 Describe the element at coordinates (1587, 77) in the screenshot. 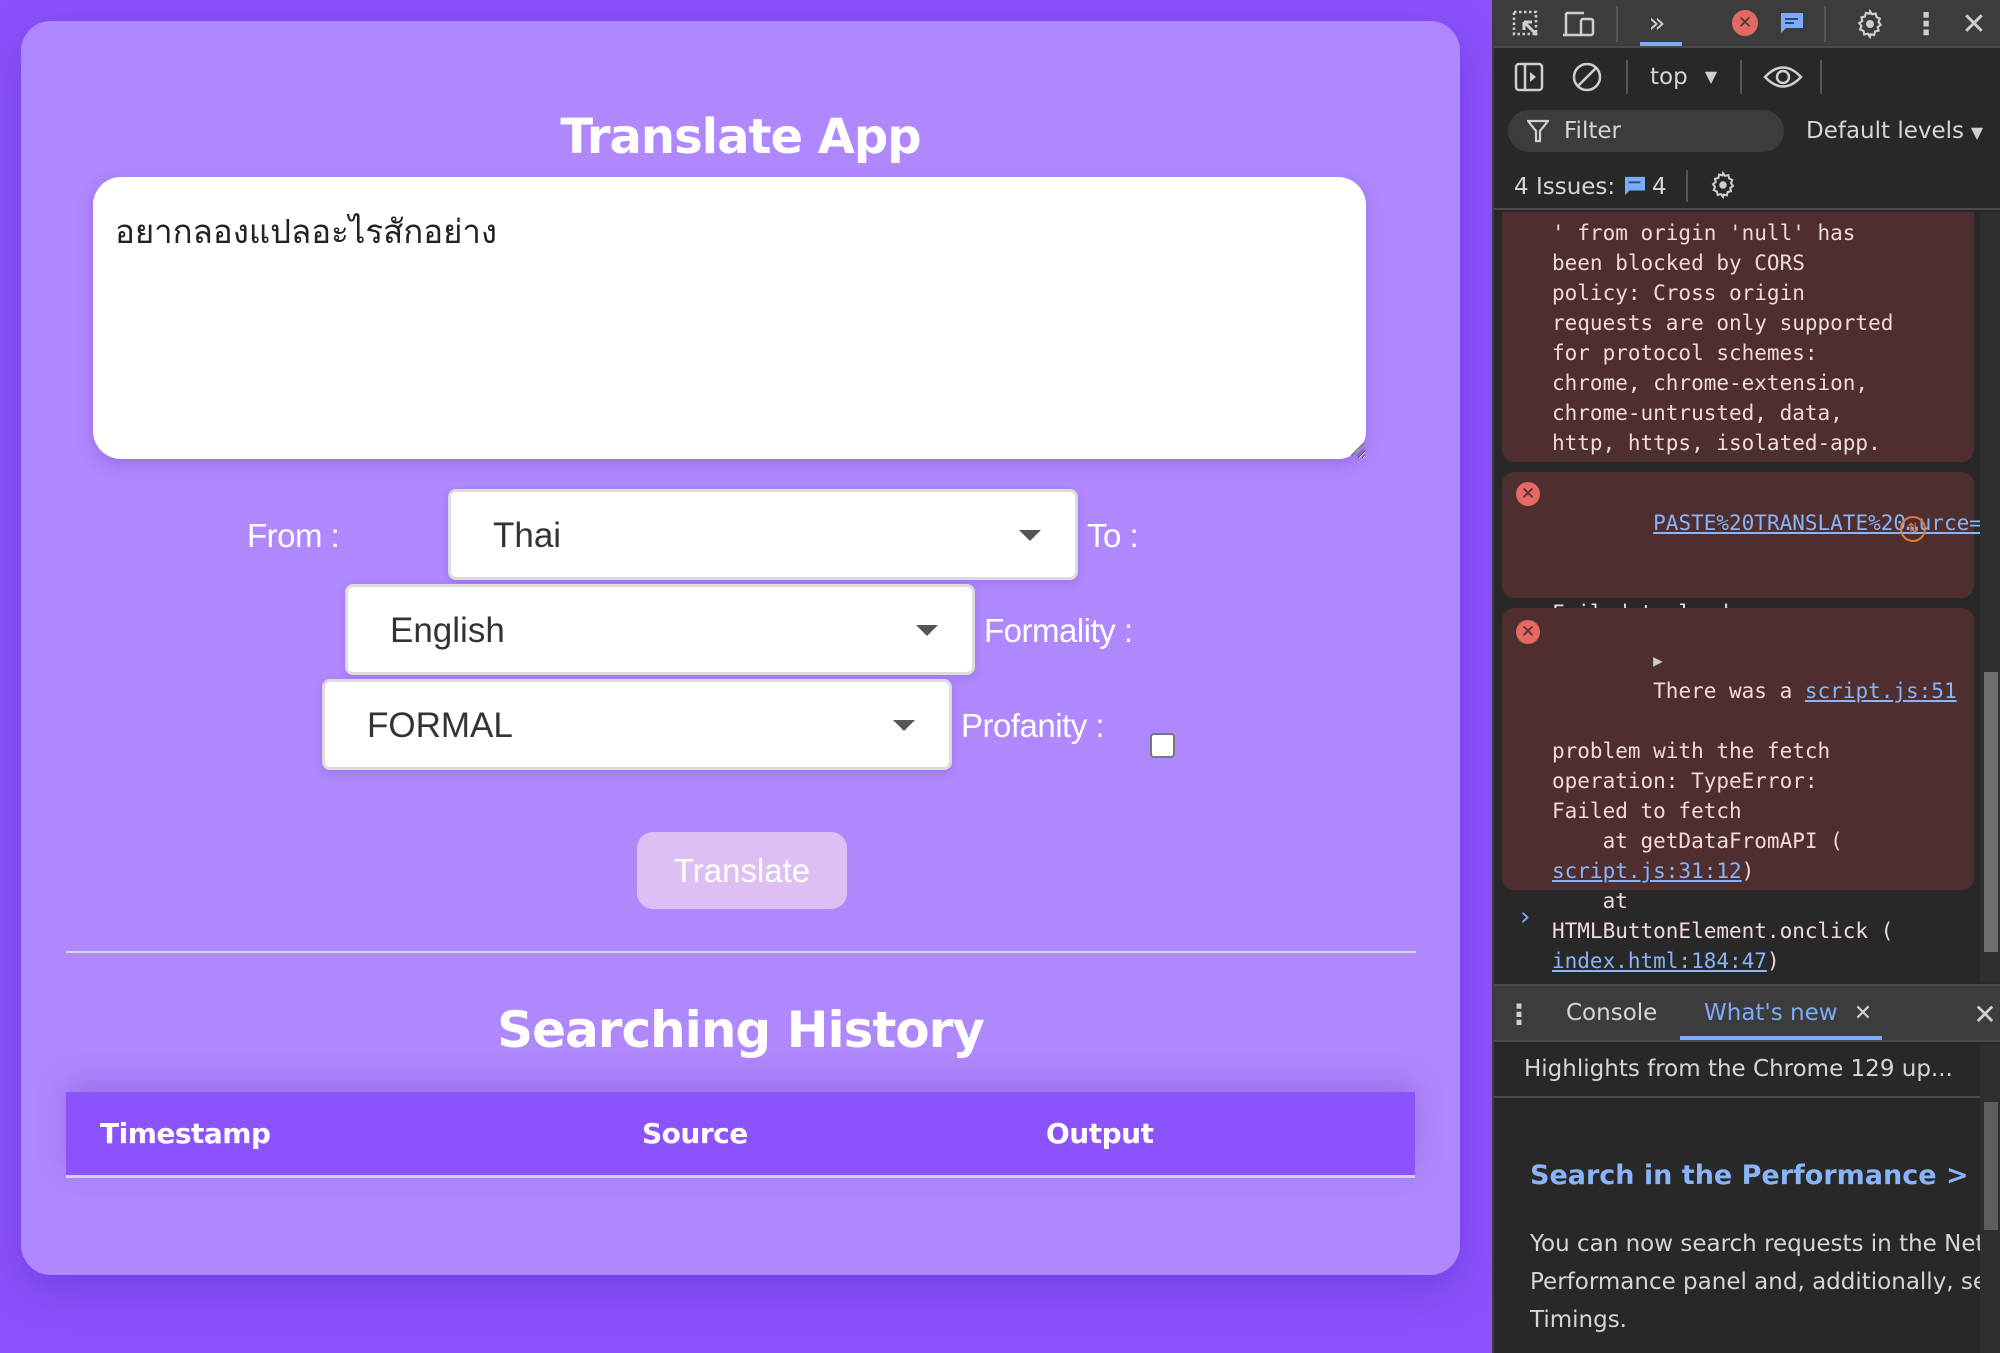

I see `clear-console-icon` at that location.